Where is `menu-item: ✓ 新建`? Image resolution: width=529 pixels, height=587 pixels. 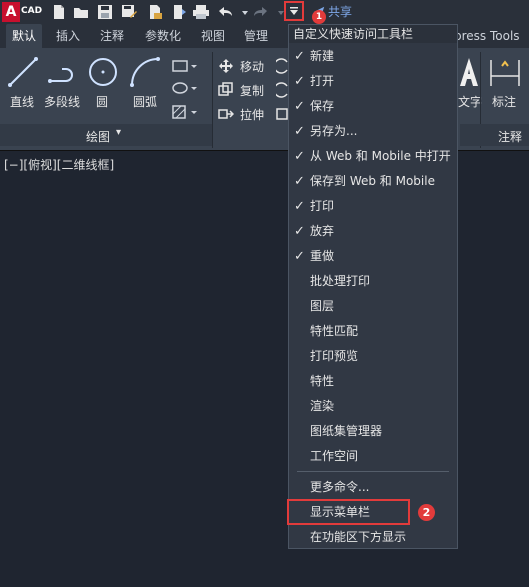
menu-item: ✓ 新建 is located at coordinates (373, 56).